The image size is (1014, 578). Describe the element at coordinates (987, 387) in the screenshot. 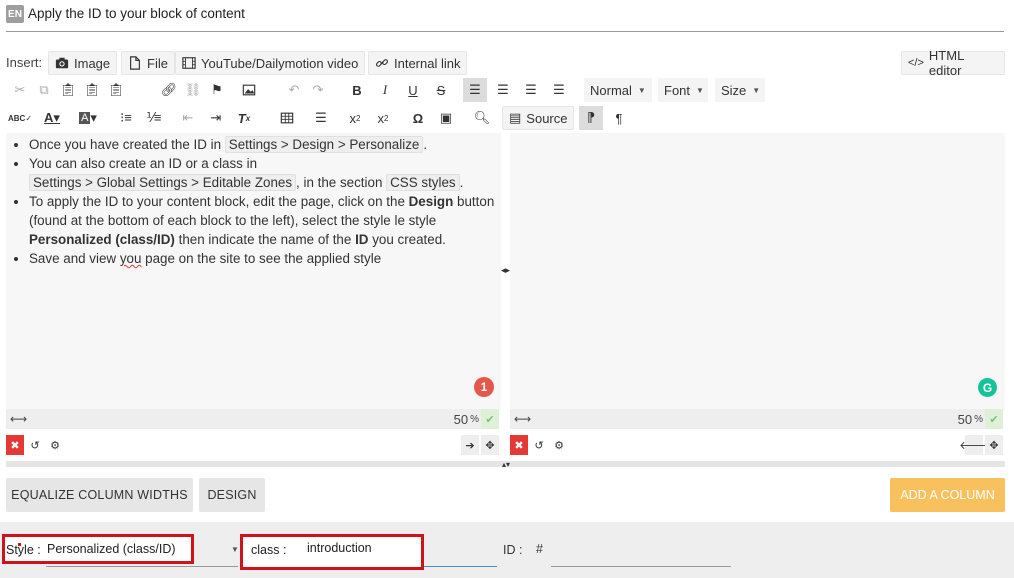

I see `grammarly-icon: G` at that location.